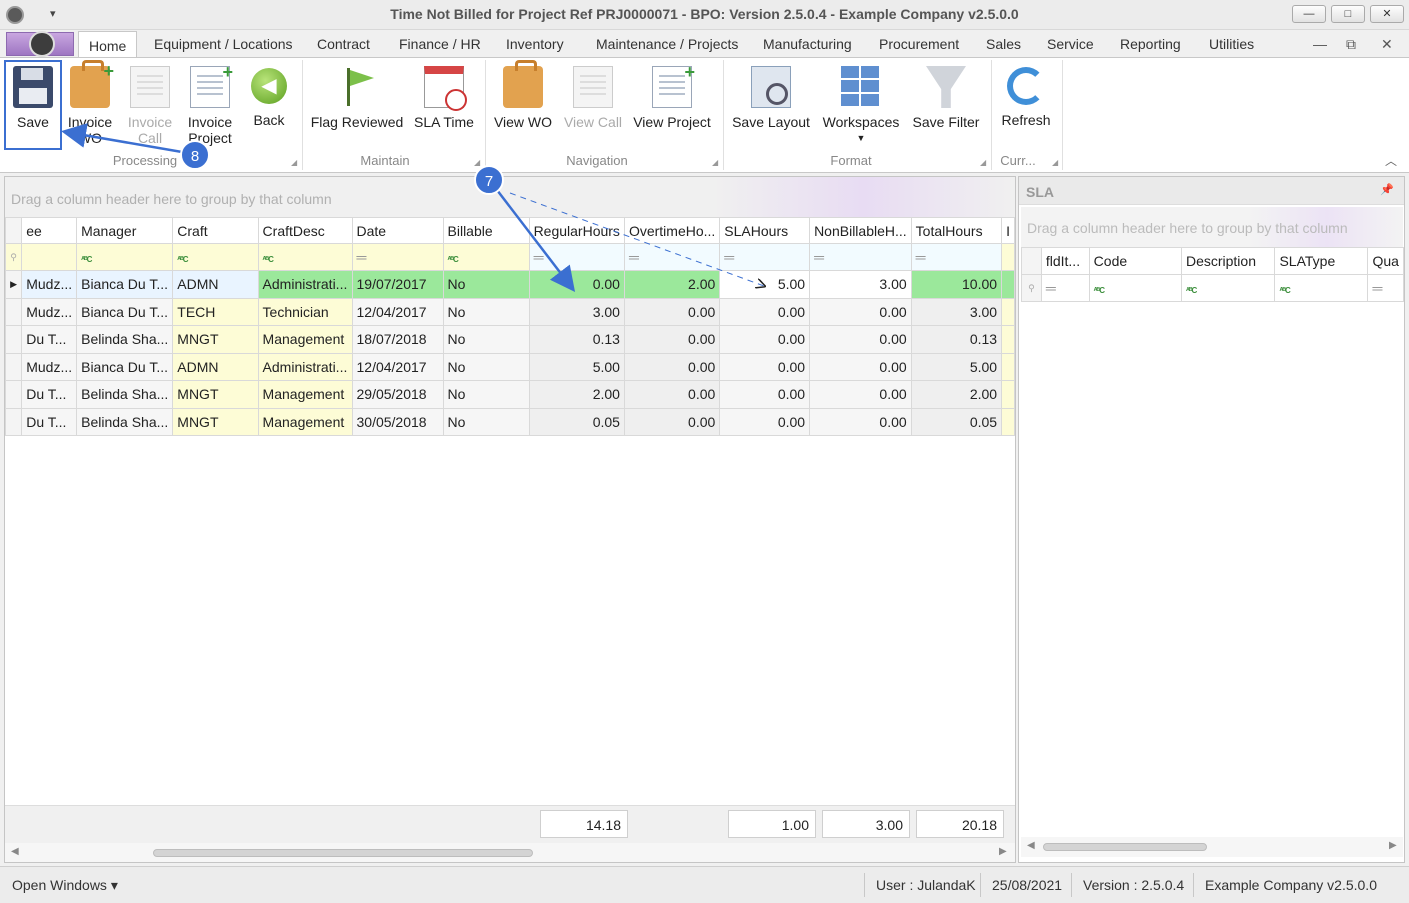  I want to click on cell-regular-hours: 3.00, so click(576, 311).